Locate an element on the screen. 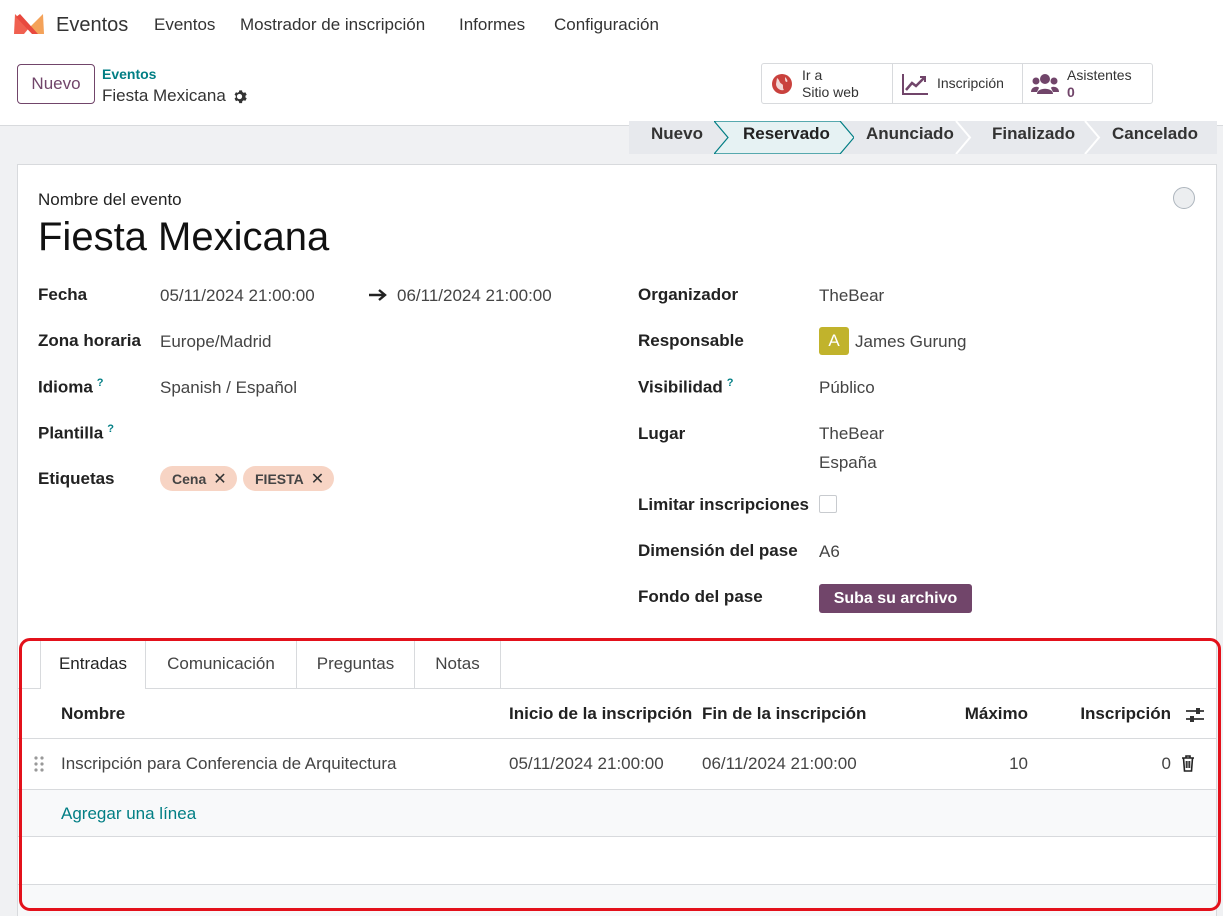  fecha-end-field: 06/11/2024 21:00:00 is located at coordinates (474, 296).